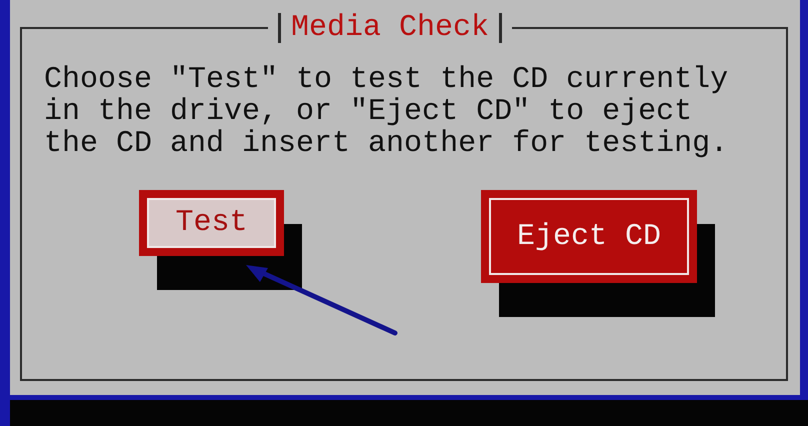  I want to click on dialog-title: Media Check, so click(390, 28).